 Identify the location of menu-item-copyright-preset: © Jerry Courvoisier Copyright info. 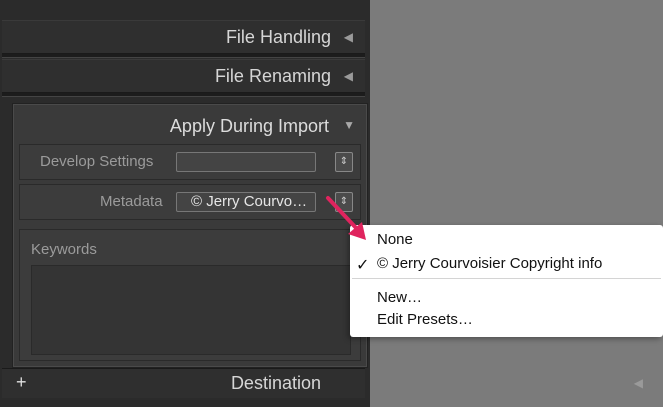
(489, 263).